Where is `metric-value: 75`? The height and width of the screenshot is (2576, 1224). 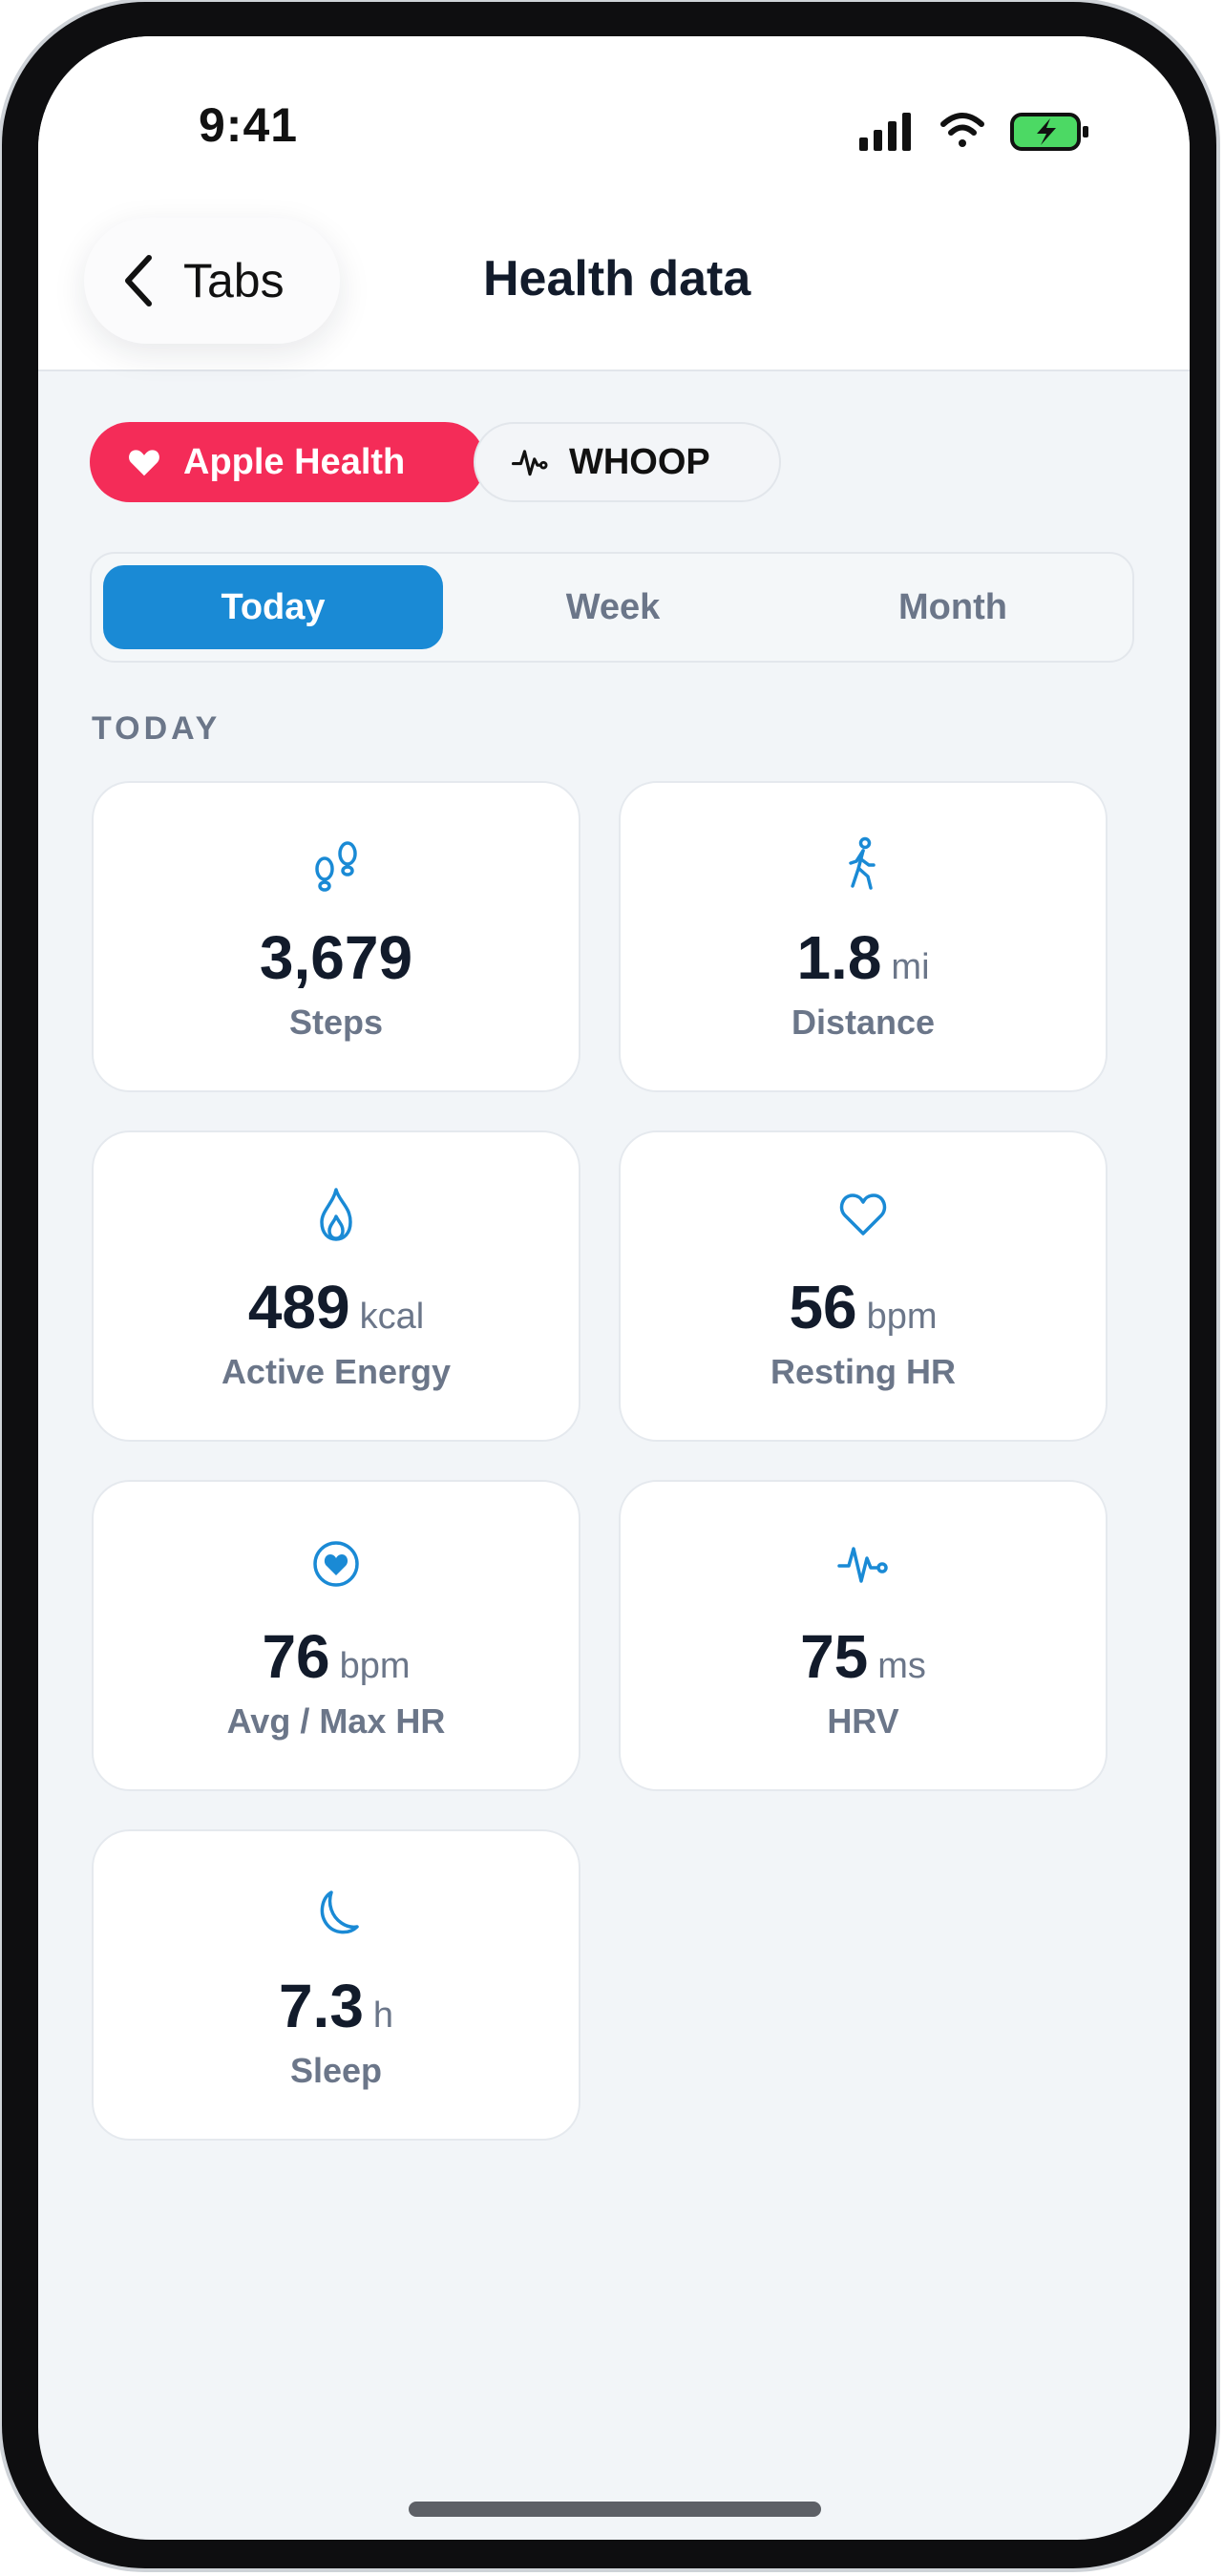
metric-value: 75 is located at coordinates (834, 1656).